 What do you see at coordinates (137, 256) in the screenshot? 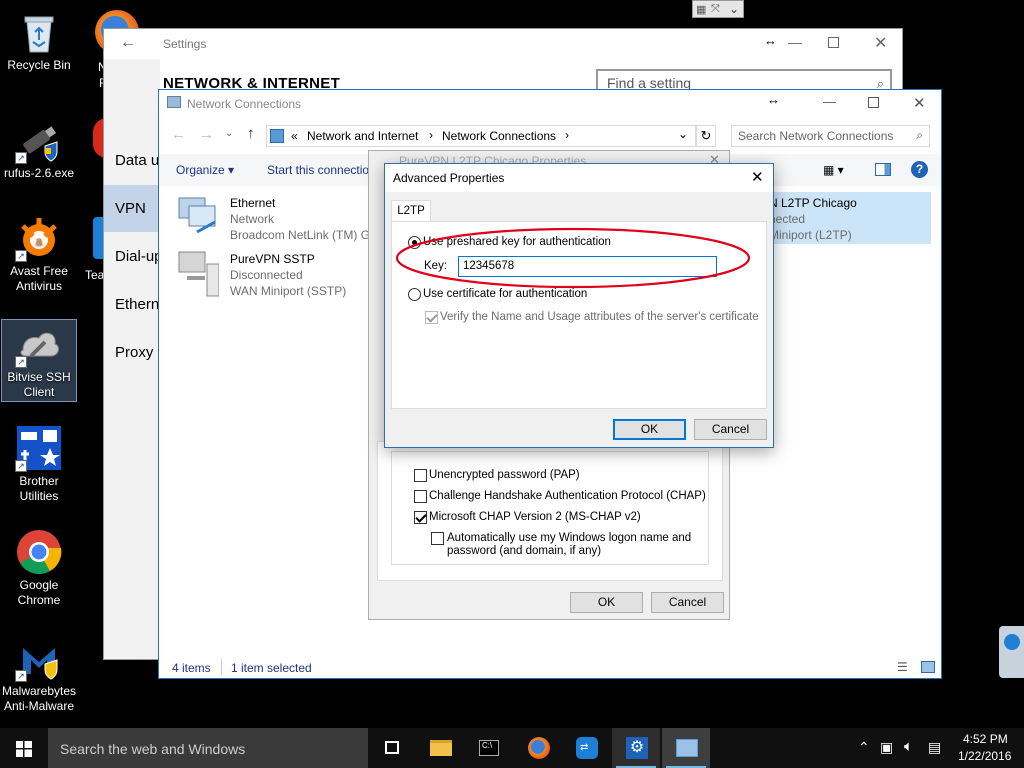
I see `nav-item-label: Dial-up` at bounding box center [137, 256].